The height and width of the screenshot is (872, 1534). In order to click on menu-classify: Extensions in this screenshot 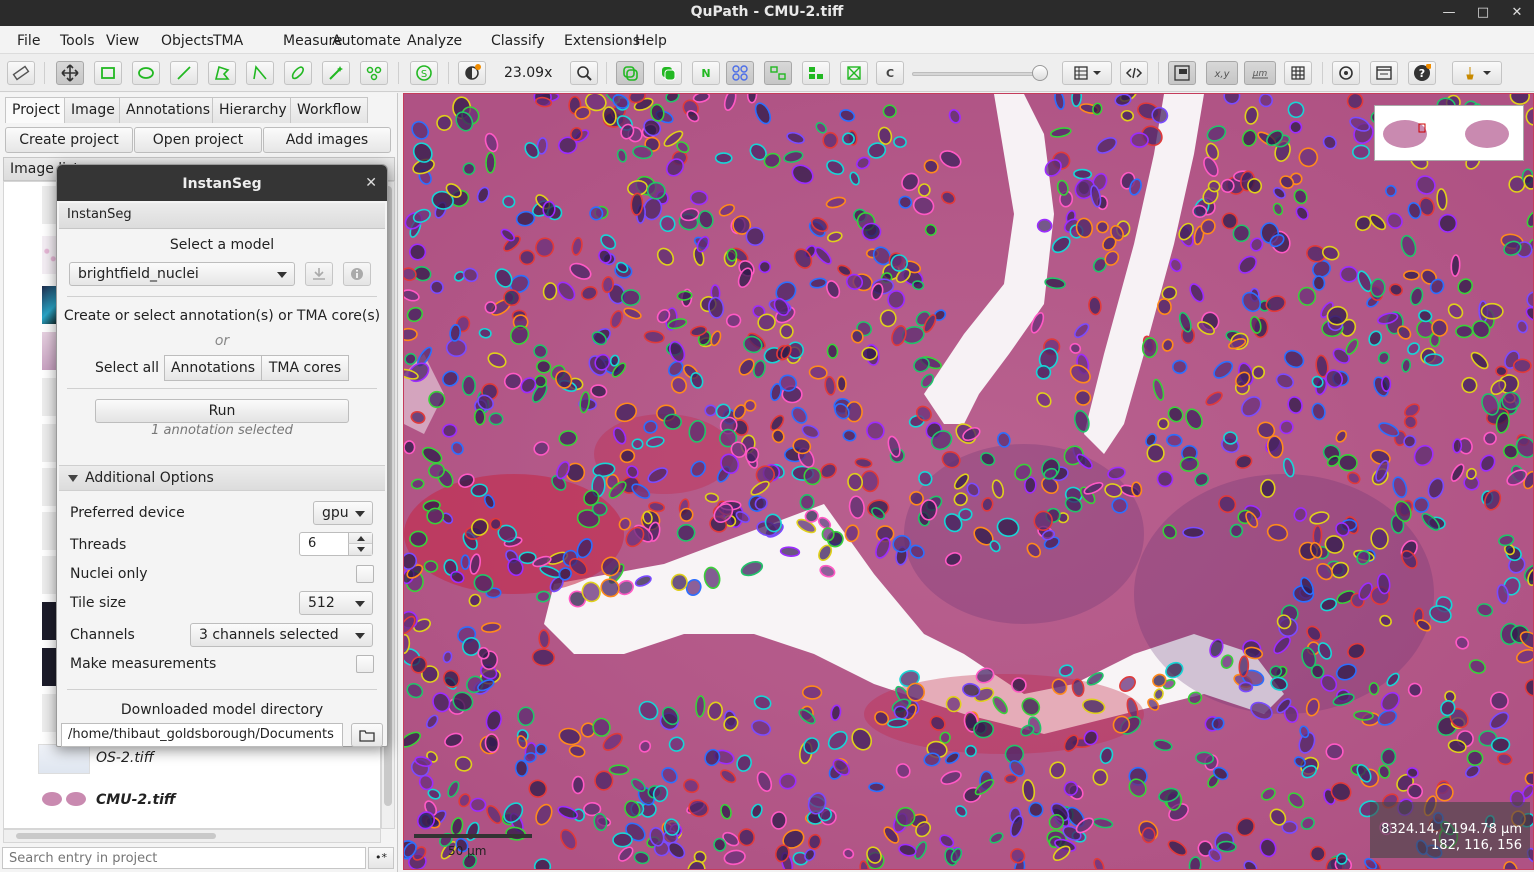, I will do `click(602, 41)`.